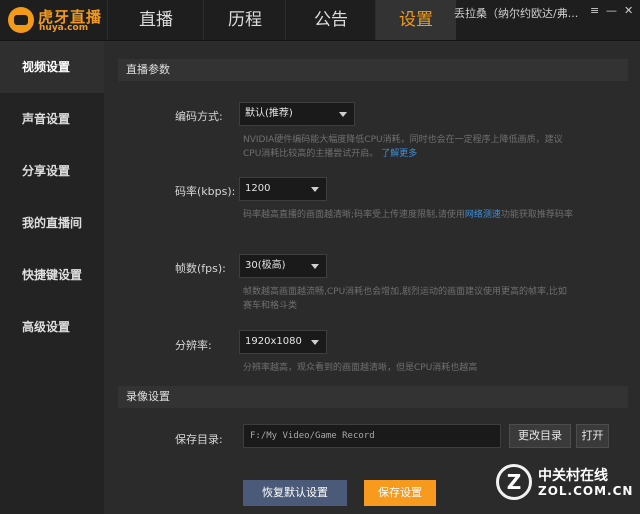  What do you see at coordinates (52, 67) in the screenshot?
I see `sidebar-item-video: 视频设置` at bounding box center [52, 67].